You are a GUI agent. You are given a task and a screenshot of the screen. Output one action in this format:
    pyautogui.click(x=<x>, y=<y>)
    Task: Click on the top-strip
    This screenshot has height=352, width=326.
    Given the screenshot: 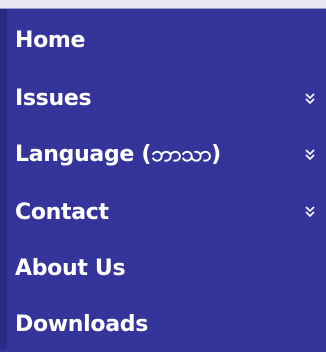 What is the action you would take?
    pyautogui.click(x=163, y=4)
    